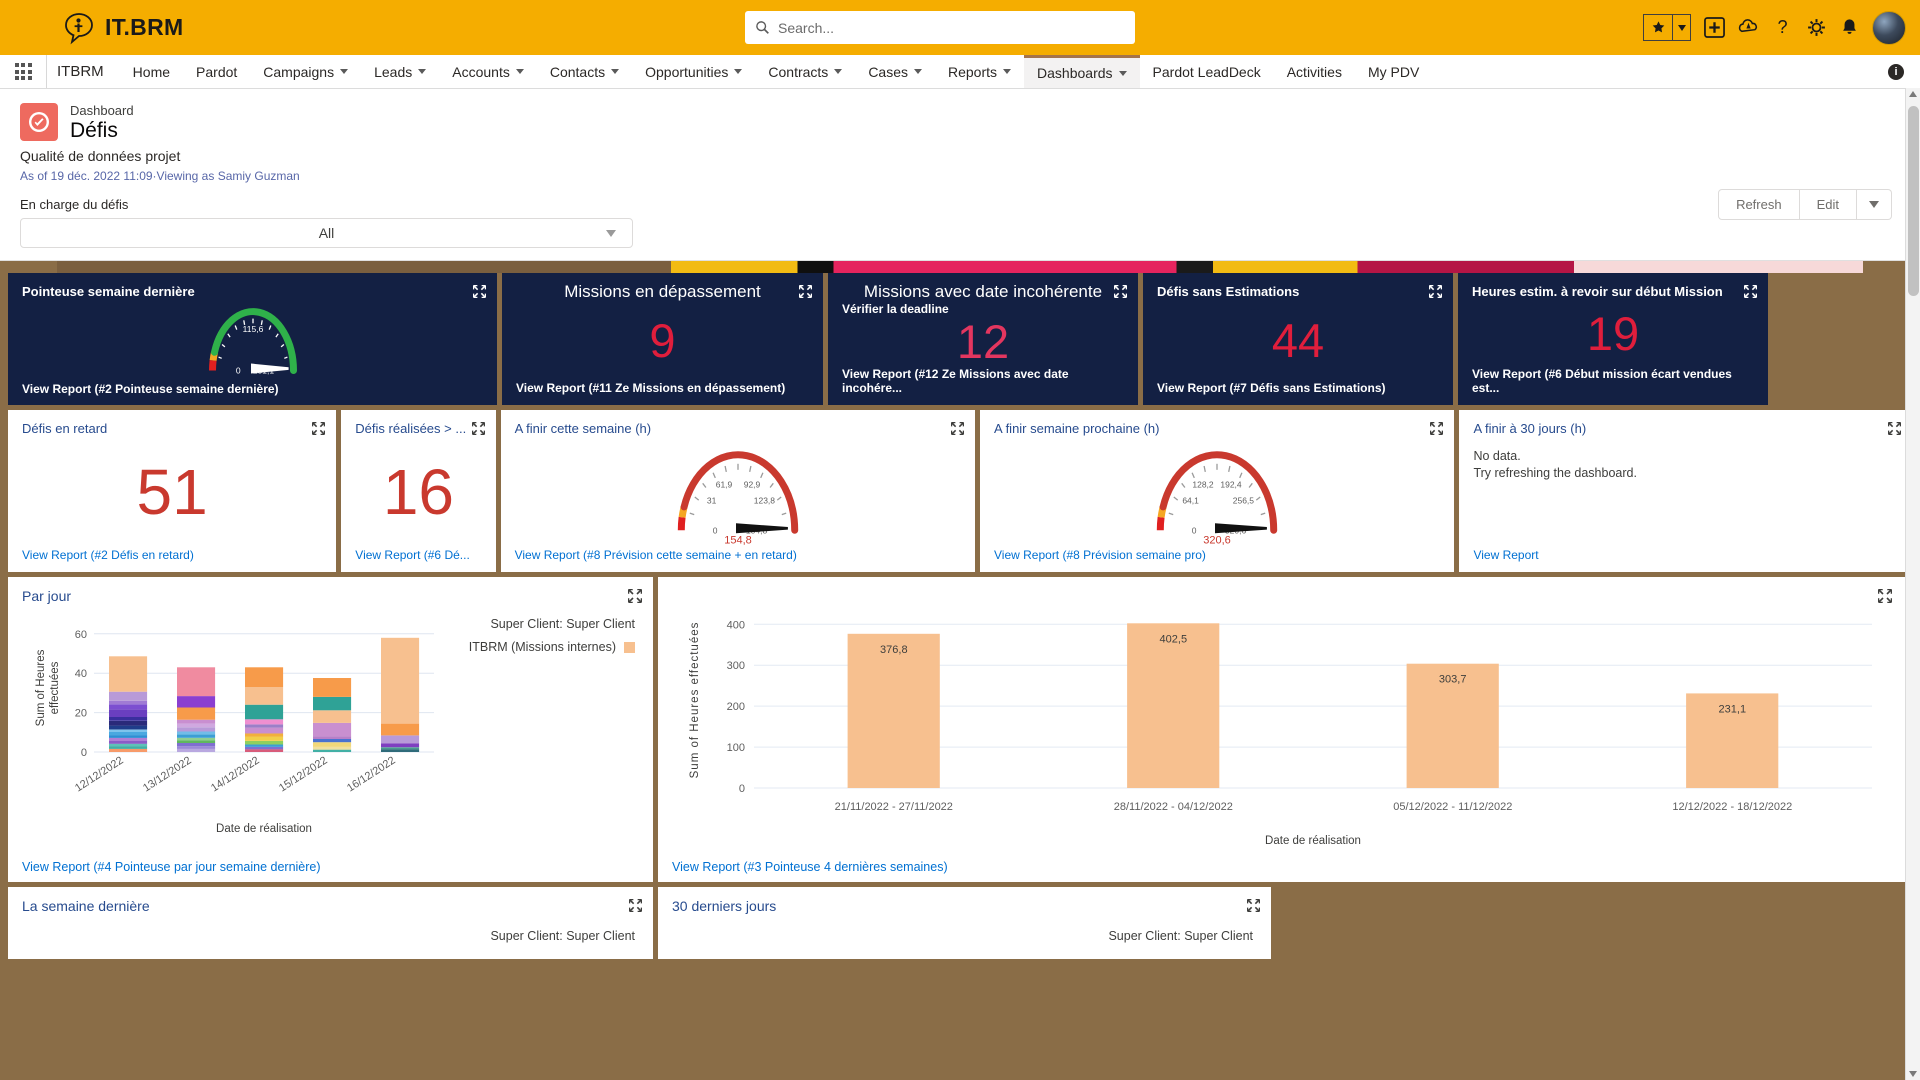  I want to click on chart-title: Par jour, so click(47, 596).